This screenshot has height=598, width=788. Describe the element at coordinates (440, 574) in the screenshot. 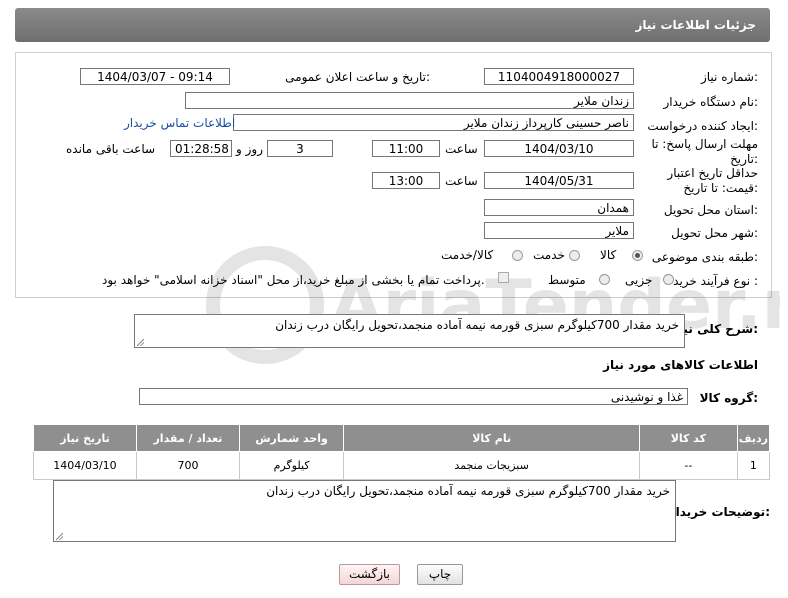

I see `print-button: چاپ` at that location.